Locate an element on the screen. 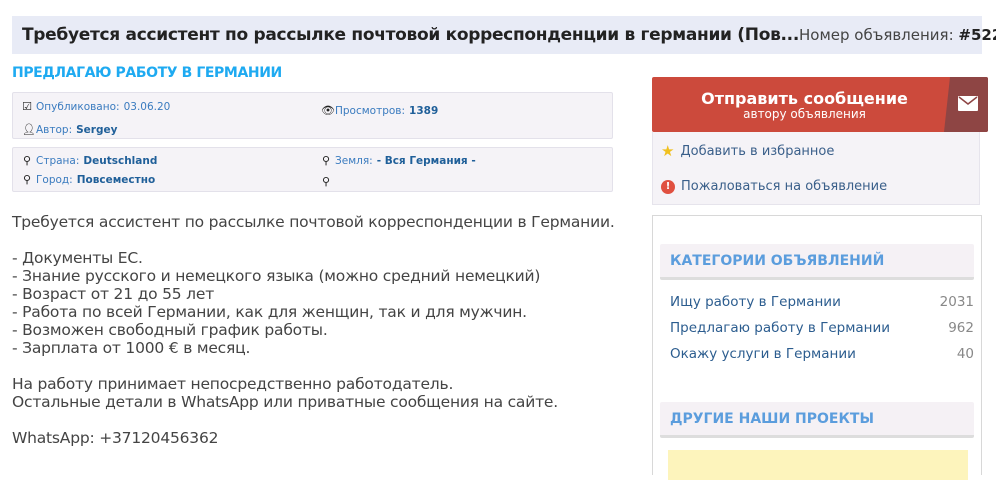  category-item: Предлагаю работу в Германии 962 is located at coordinates (822, 328).